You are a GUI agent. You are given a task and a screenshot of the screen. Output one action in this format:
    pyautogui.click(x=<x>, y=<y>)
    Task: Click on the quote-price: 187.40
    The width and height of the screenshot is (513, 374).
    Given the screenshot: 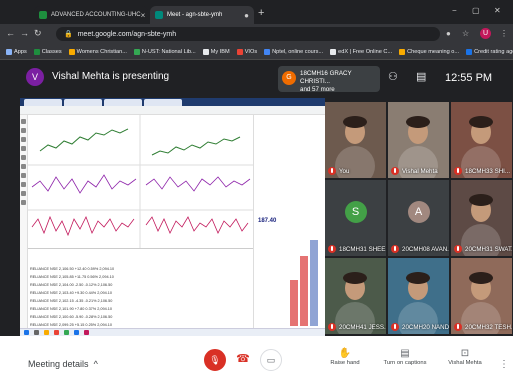 What is the action you would take?
    pyautogui.click(x=267, y=221)
    